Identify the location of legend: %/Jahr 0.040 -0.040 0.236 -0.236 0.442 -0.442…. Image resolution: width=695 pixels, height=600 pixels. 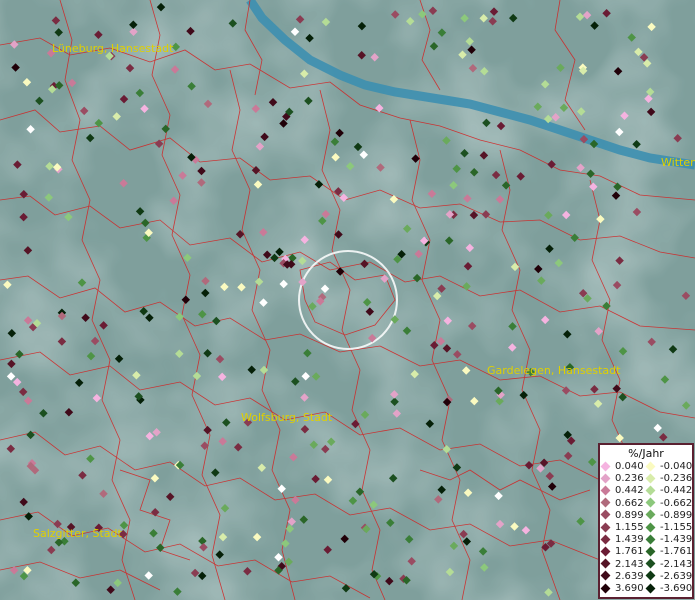
(646, 521).